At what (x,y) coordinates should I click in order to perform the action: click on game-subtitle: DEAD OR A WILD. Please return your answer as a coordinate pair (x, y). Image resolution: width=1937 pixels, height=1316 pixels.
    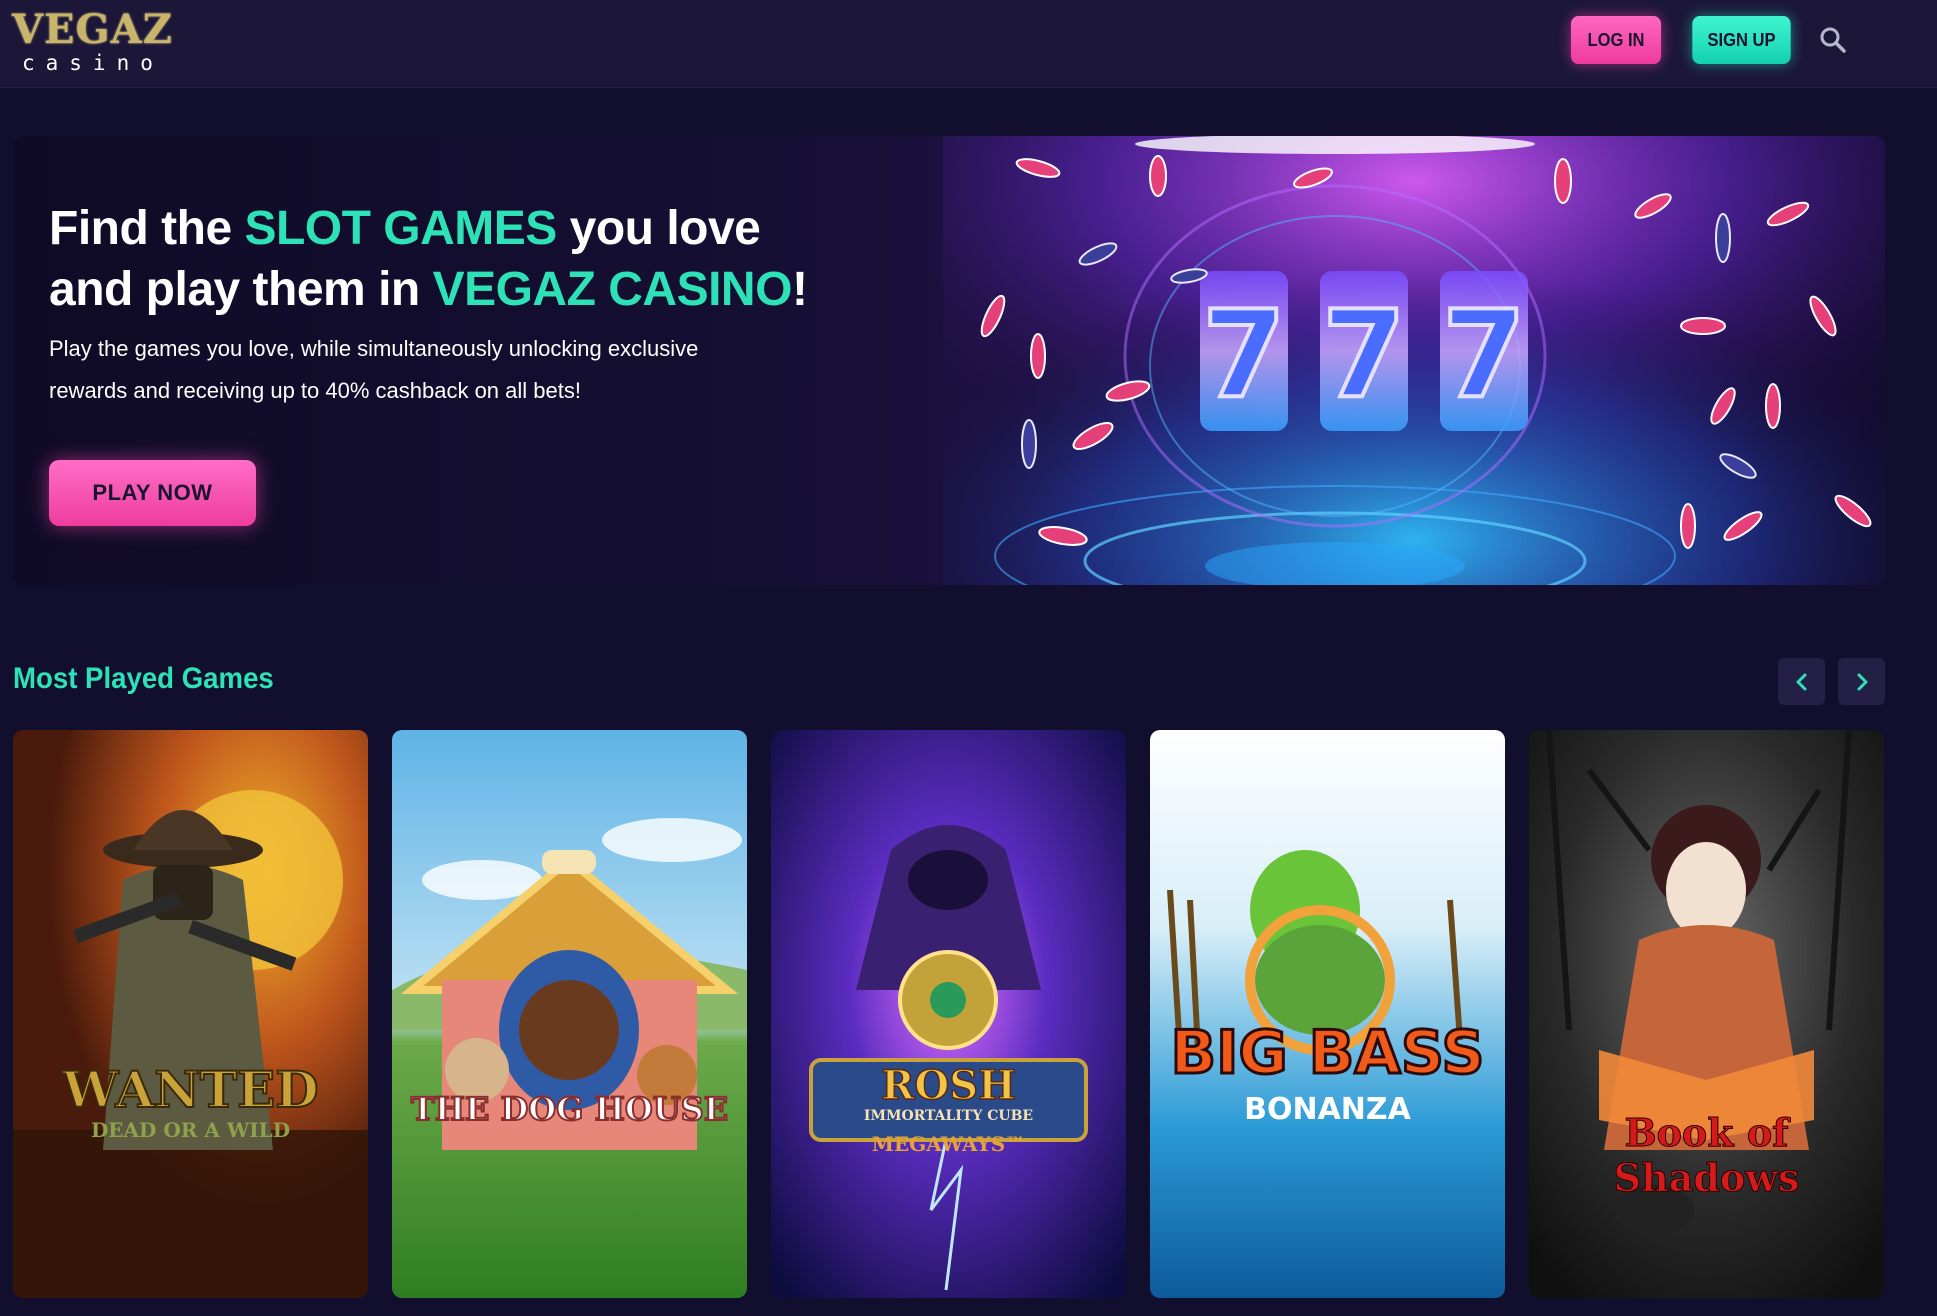
    Looking at the image, I should click on (190, 1130).